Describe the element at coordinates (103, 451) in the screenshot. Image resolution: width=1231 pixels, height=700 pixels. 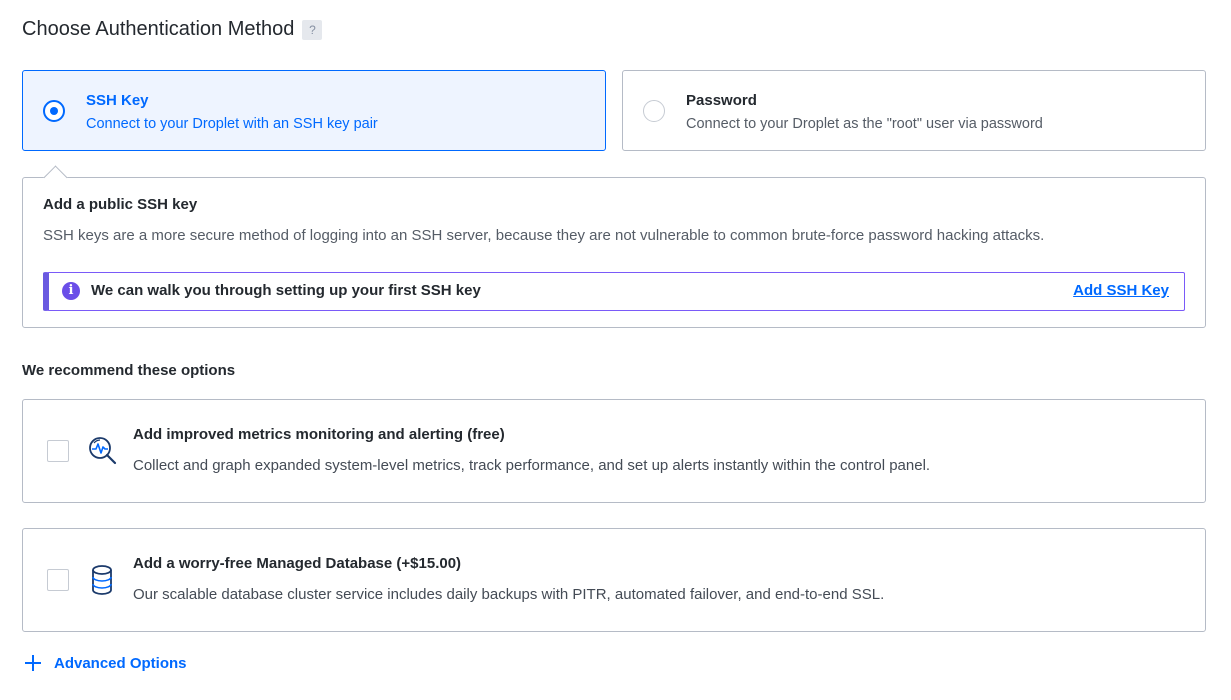
I see `metrics-icon` at that location.